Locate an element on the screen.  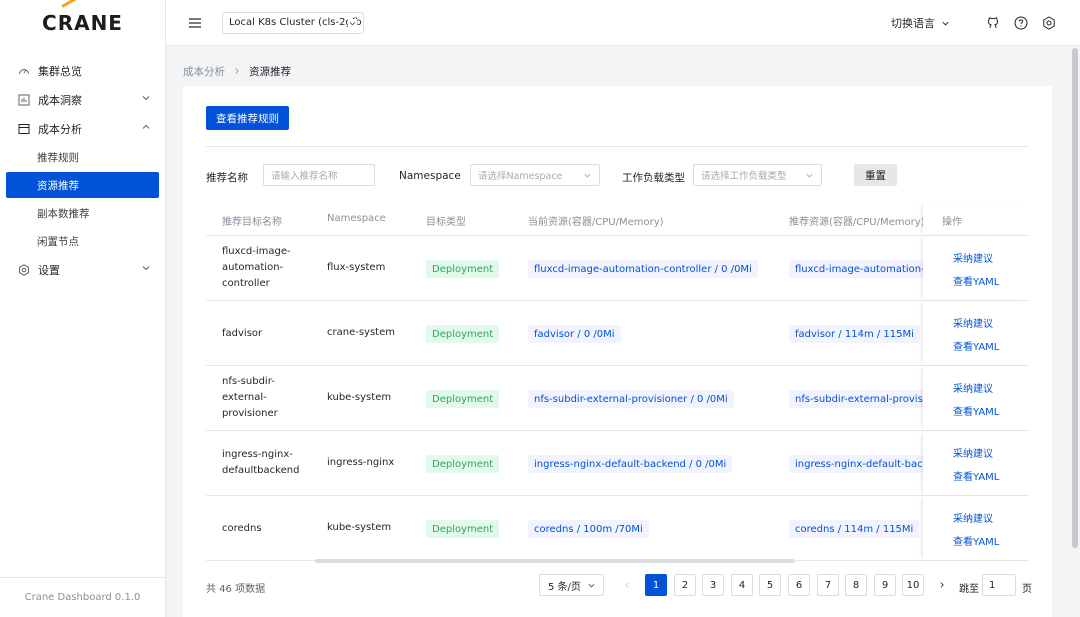
sidebar-item-cost-analysis: 成本分析 is located at coordinates (82, 128).